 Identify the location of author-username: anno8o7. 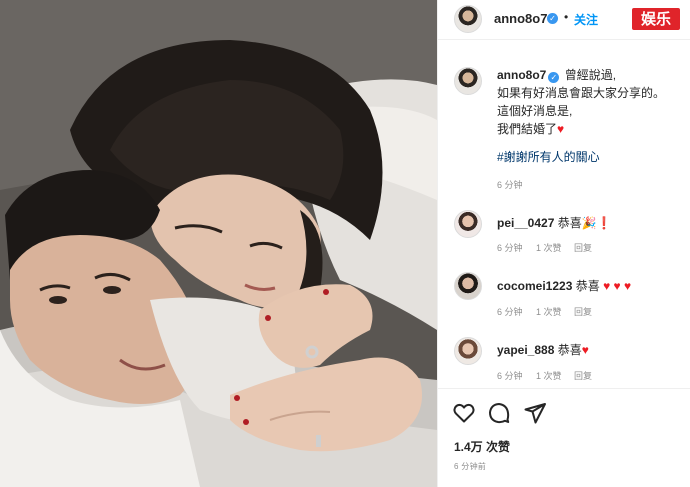
(520, 18).